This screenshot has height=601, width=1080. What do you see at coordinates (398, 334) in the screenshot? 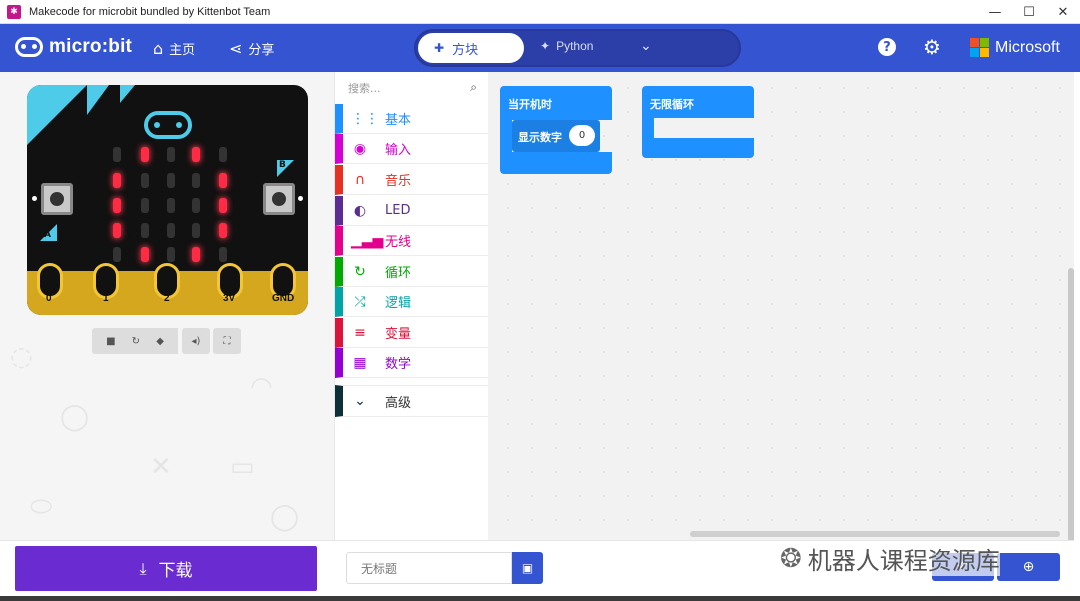
I see `category-label: 变量` at bounding box center [398, 334].